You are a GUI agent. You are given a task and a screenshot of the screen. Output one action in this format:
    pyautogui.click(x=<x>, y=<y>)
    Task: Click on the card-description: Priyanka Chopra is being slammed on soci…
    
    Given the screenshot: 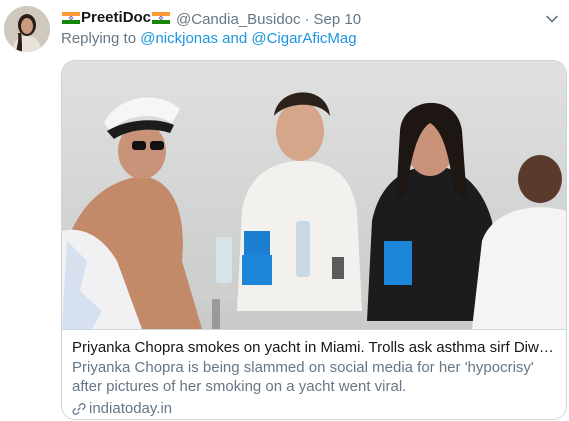 What is the action you would take?
    pyautogui.click(x=303, y=377)
    